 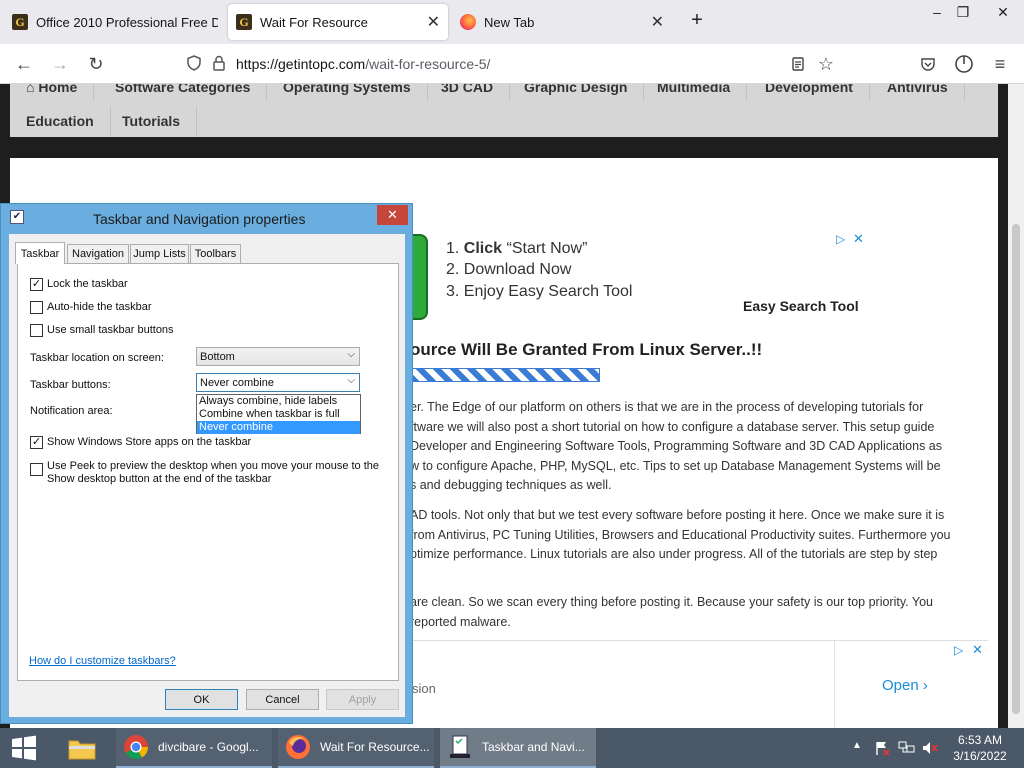 What do you see at coordinates (809, 92) in the screenshot?
I see `site-nav-development: Development` at bounding box center [809, 92].